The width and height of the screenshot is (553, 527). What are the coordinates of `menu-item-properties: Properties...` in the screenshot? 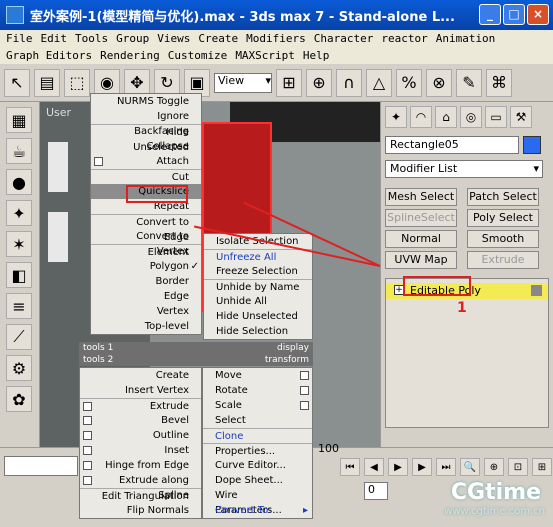 It's located at (257, 450).